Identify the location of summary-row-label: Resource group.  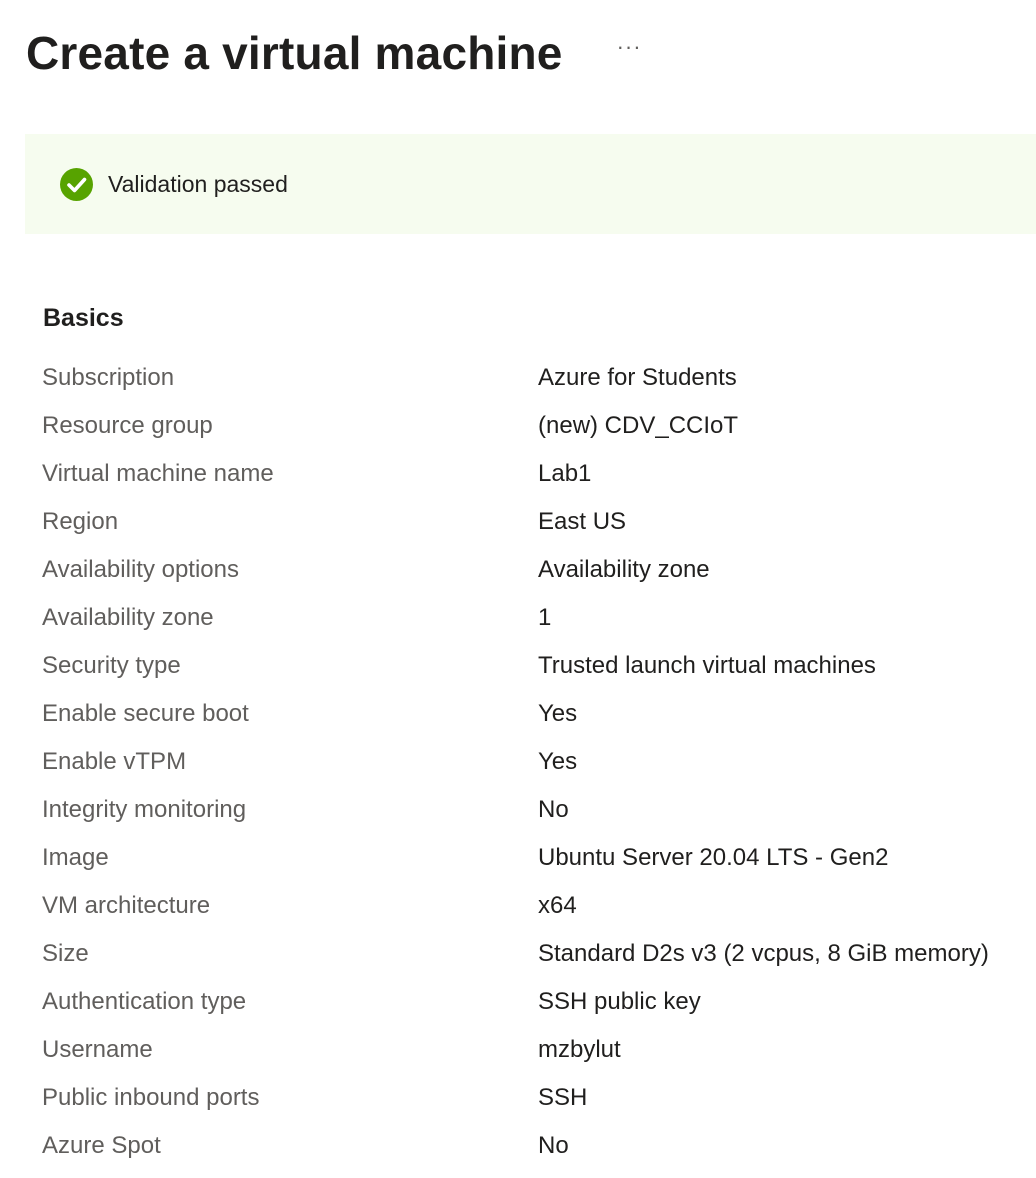
(127, 425).